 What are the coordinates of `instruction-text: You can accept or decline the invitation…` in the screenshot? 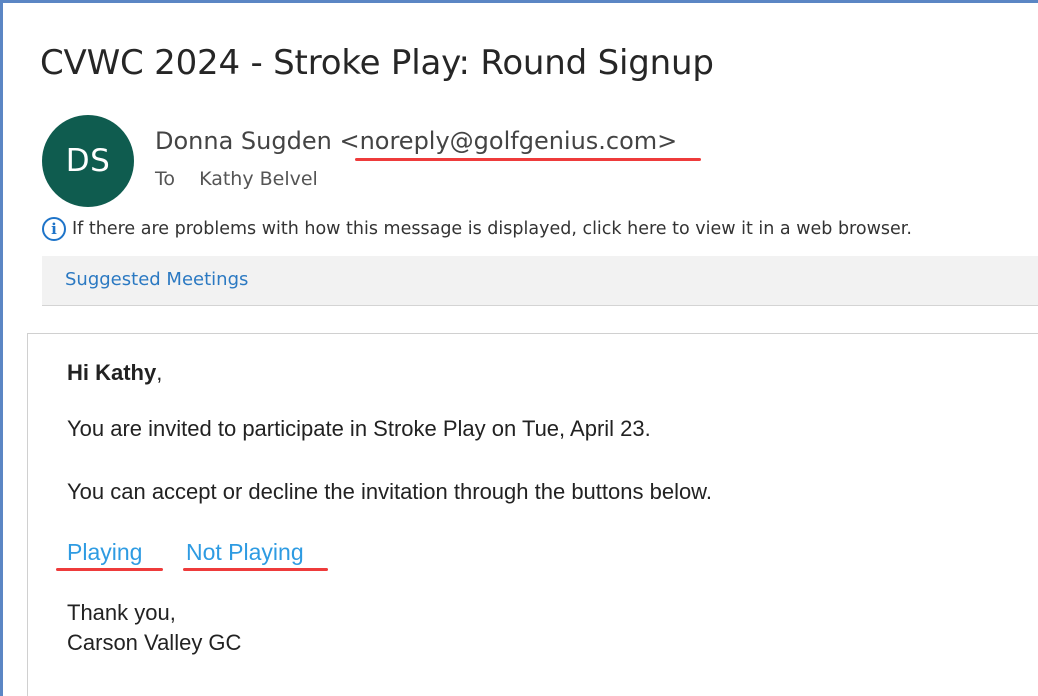 It's located at (389, 491).